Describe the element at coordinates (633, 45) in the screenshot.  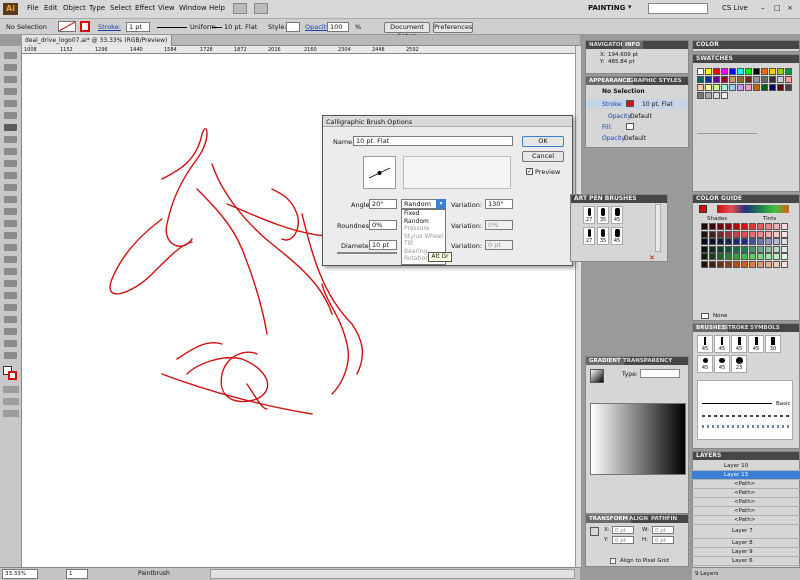
I see `tab-info: INFO` at that location.